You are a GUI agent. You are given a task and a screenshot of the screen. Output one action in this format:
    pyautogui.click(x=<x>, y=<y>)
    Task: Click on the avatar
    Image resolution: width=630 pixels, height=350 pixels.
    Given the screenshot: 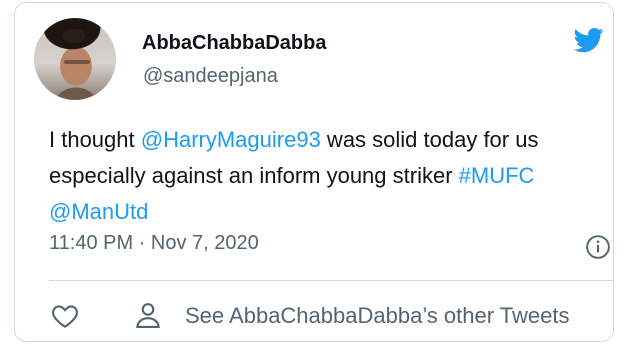 What is the action you would take?
    pyautogui.click(x=75, y=59)
    